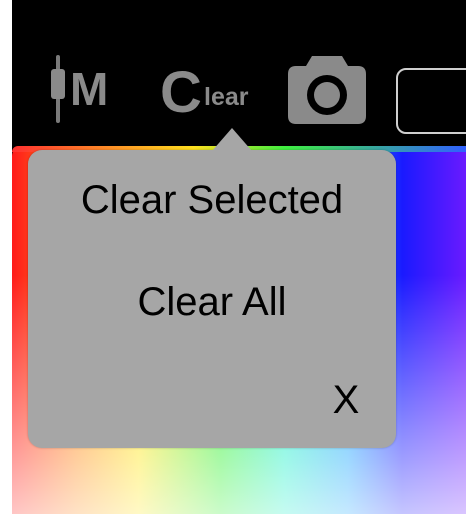 Image resolution: width=466 pixels, height=514 pixels. What do you see at coordinates (226, 97) in the screenshot?
I see `clear-small-text: lear` at bounding box center [226, 97].